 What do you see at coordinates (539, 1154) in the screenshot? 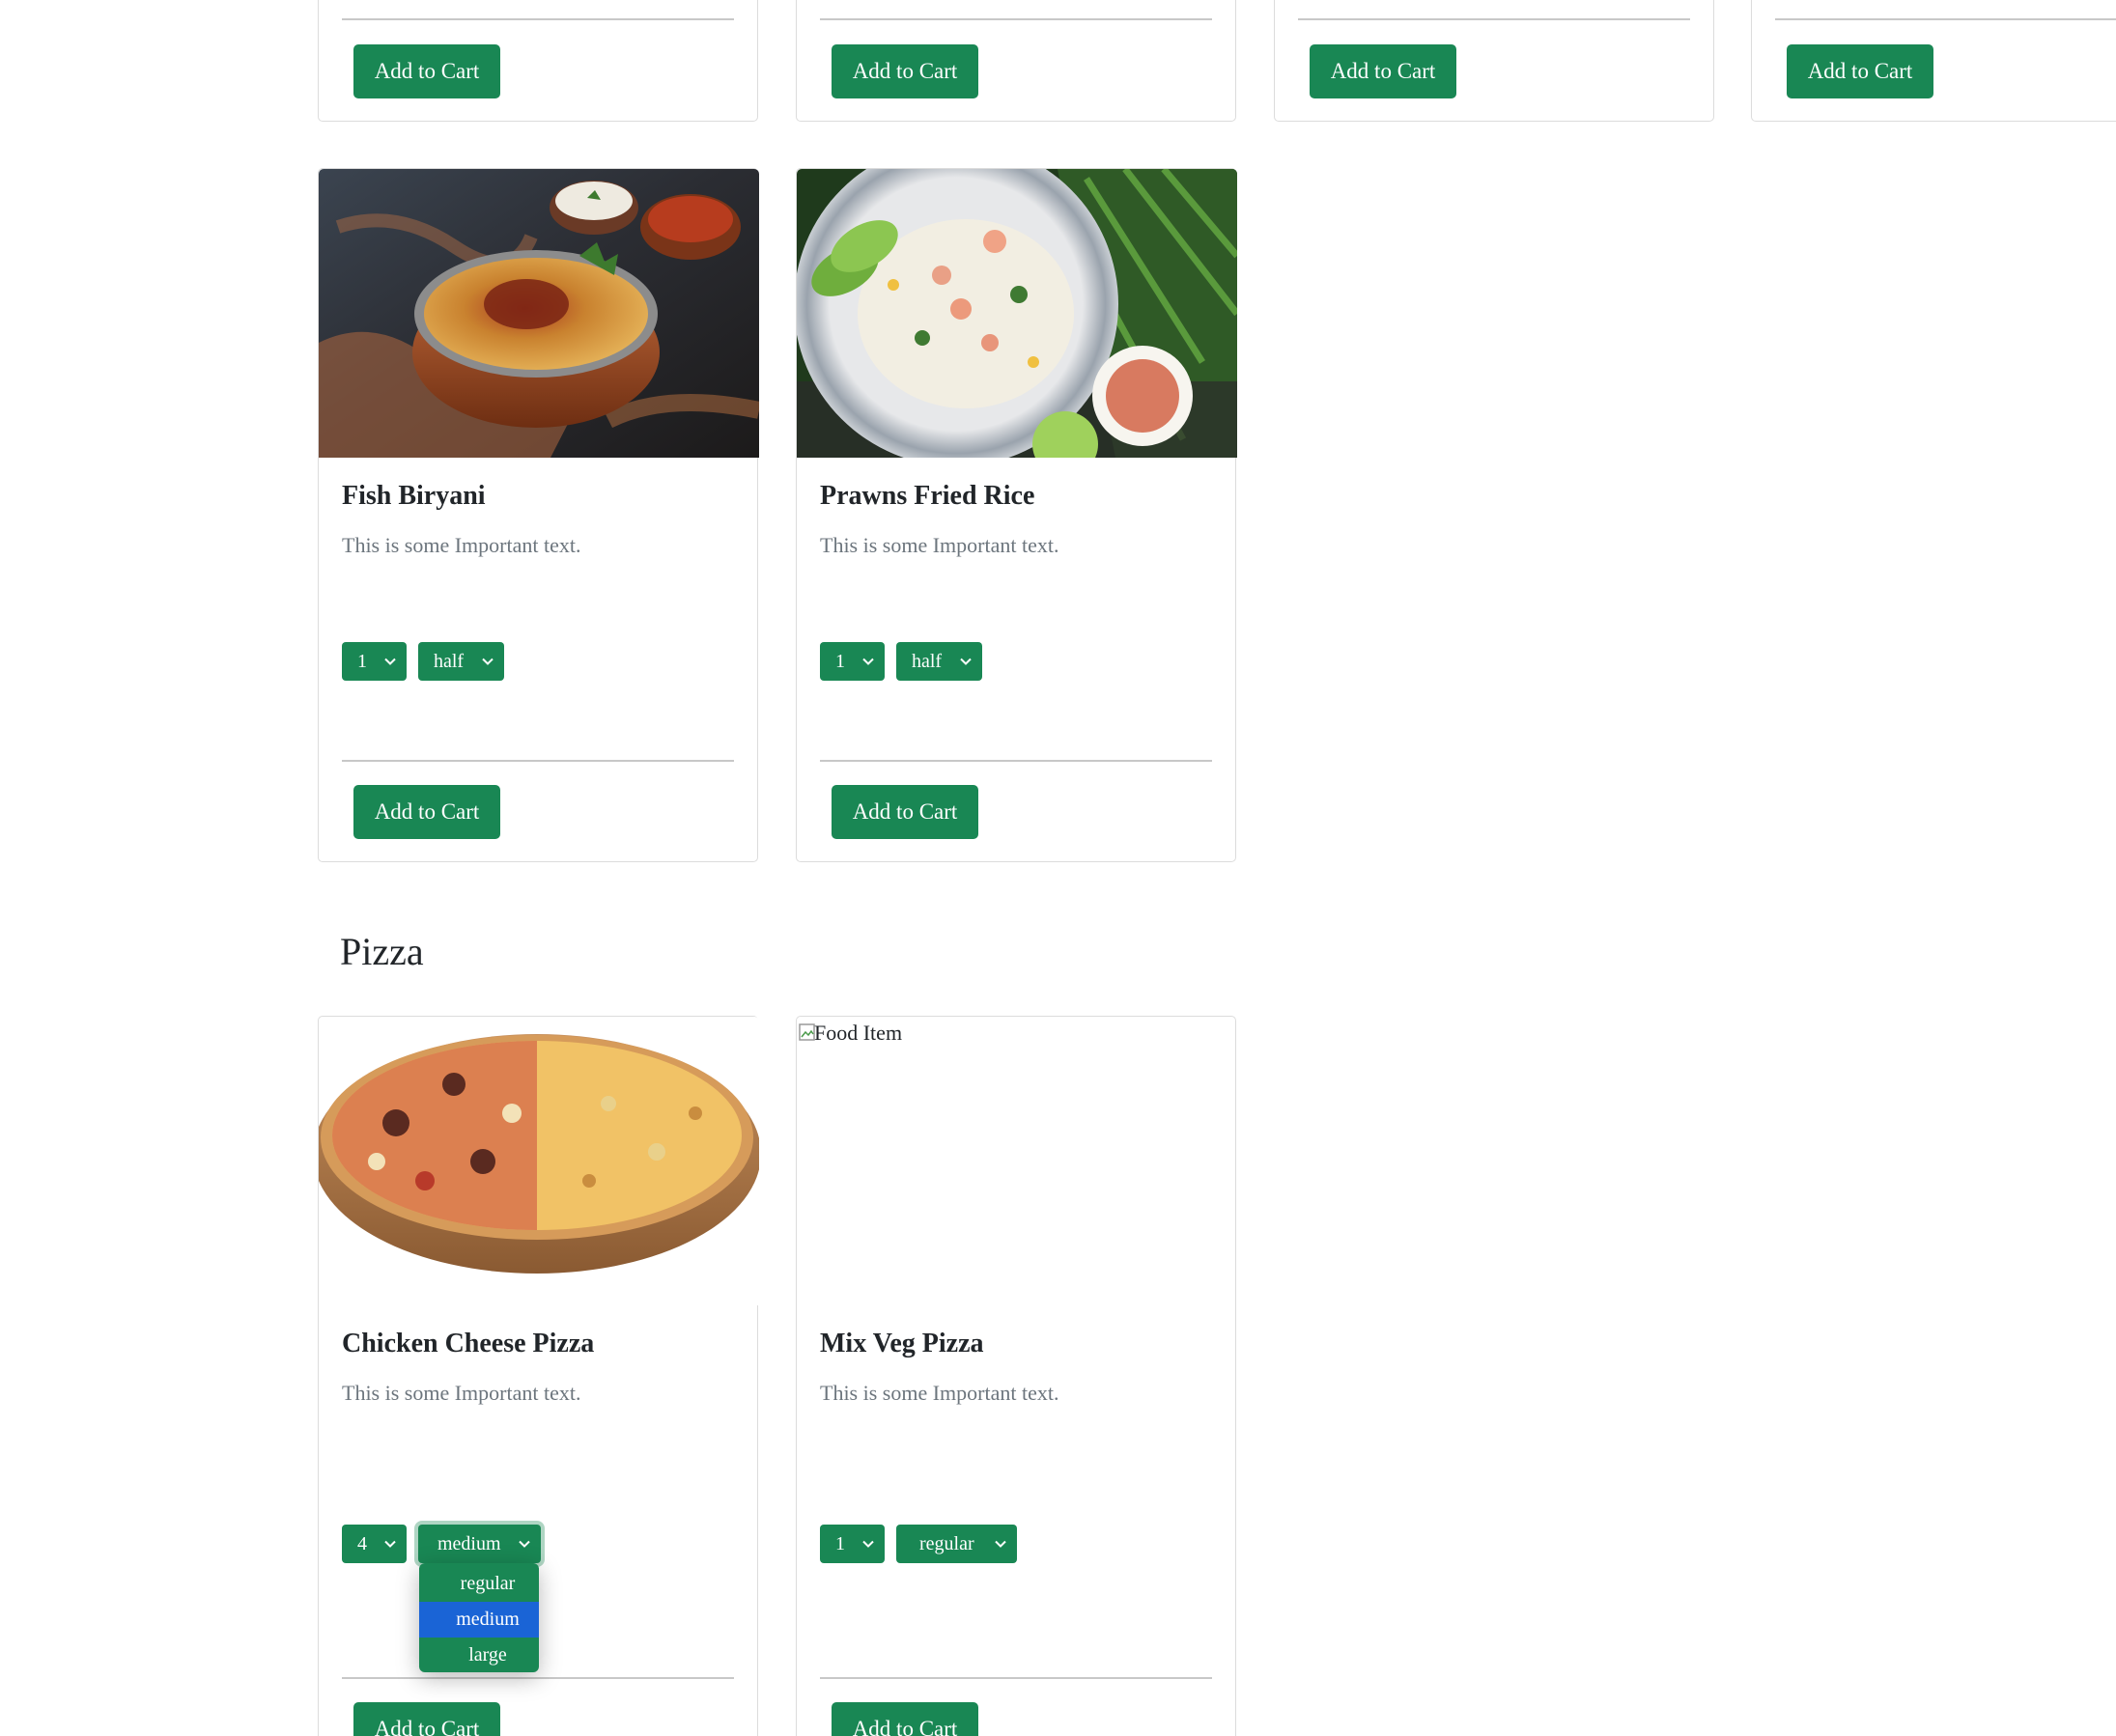
I see `pizza-photo` at bounding box center [539, 1154].